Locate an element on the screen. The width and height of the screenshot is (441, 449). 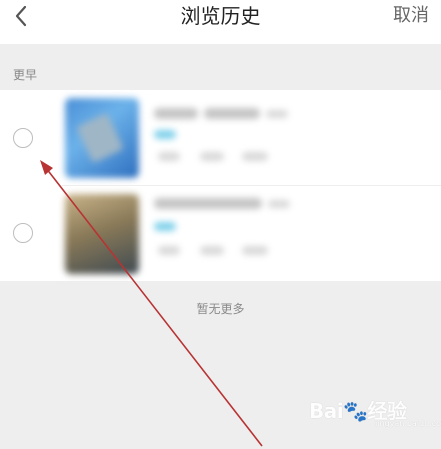
cancel-button: 取消 is located at coordinates (411, 16).